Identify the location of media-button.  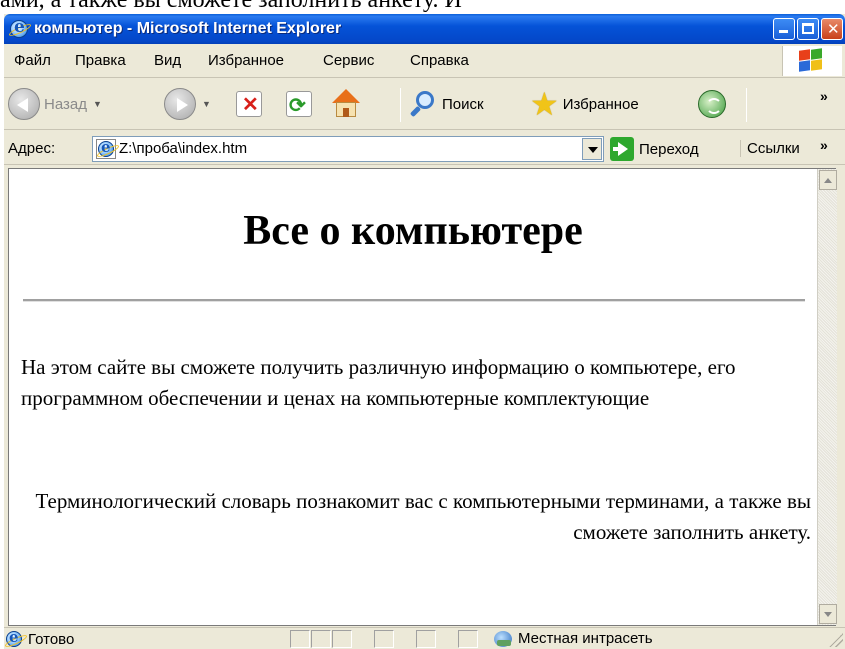
(712, 104).